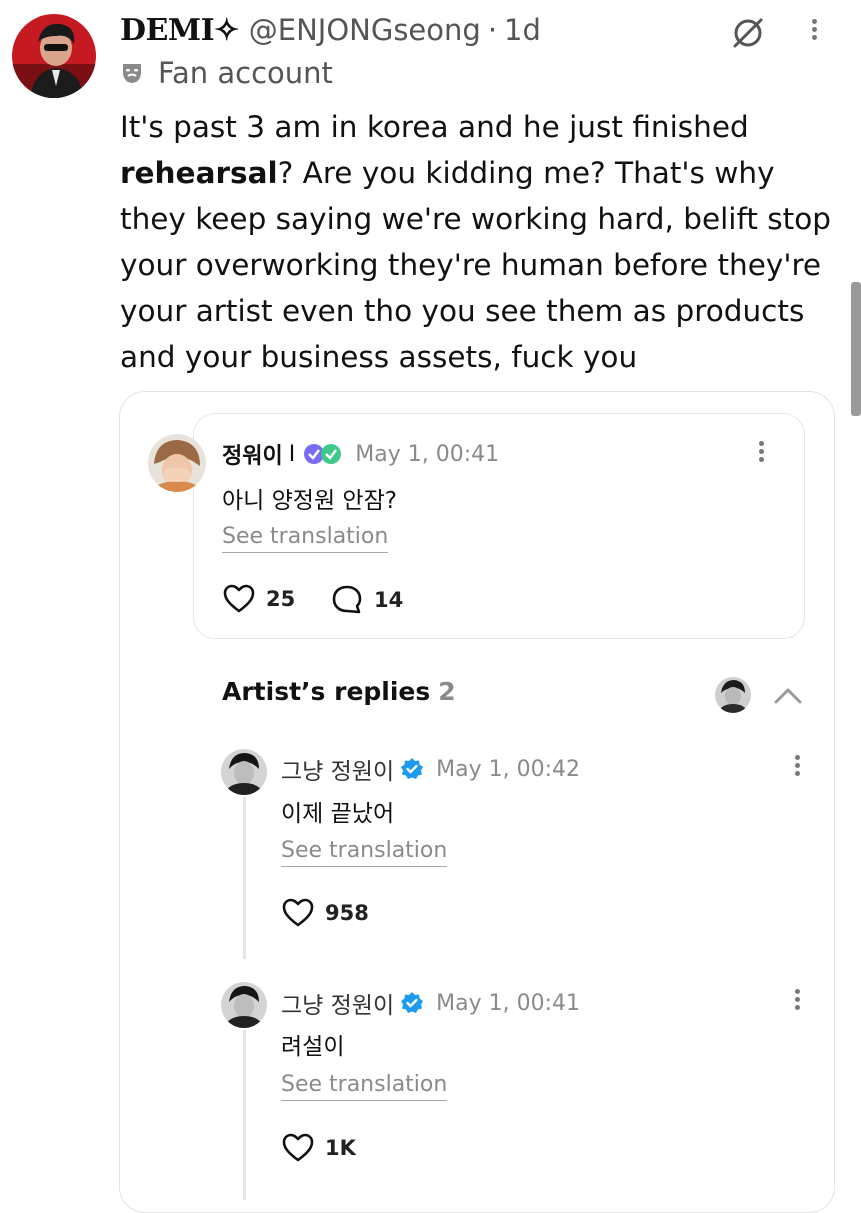 The height and width of the screenshot is (1213, 861). Describe the element at coordinates (318, 1148) in the screenshot. I see `reply-like-button: 1K` at that location.